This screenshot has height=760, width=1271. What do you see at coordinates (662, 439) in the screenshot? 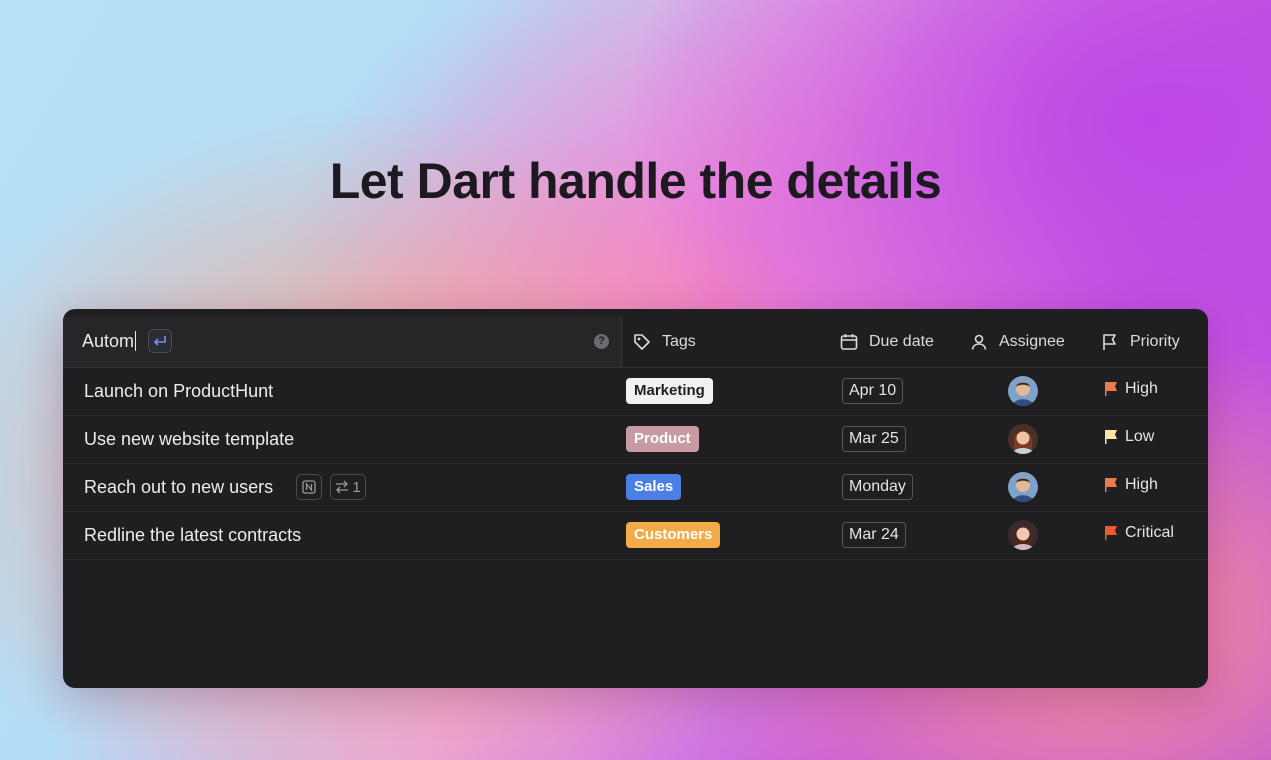
I see `tag-badge: Product` at bounding box center [662, 439].